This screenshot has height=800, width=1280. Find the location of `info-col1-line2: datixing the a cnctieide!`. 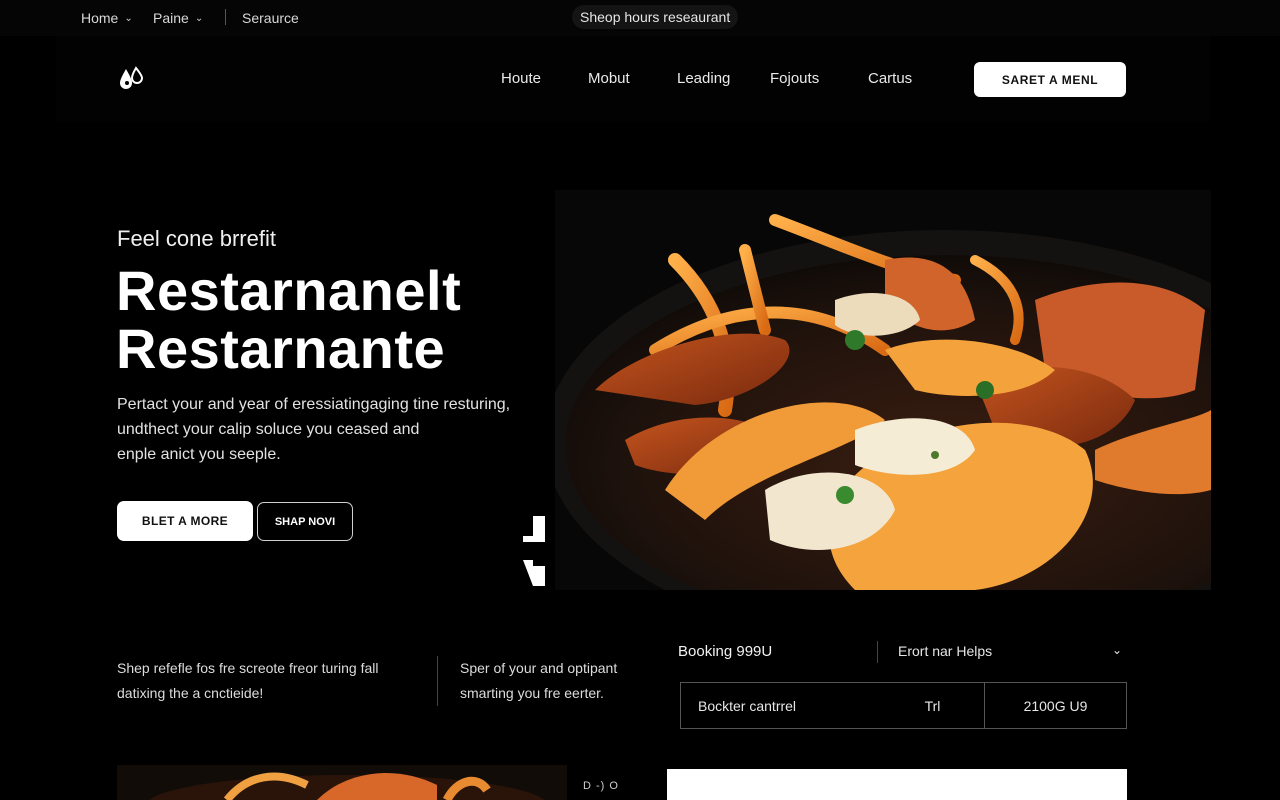

info-col1-line2: datixing the a cnctieide! is located at coordinates (190, 693).